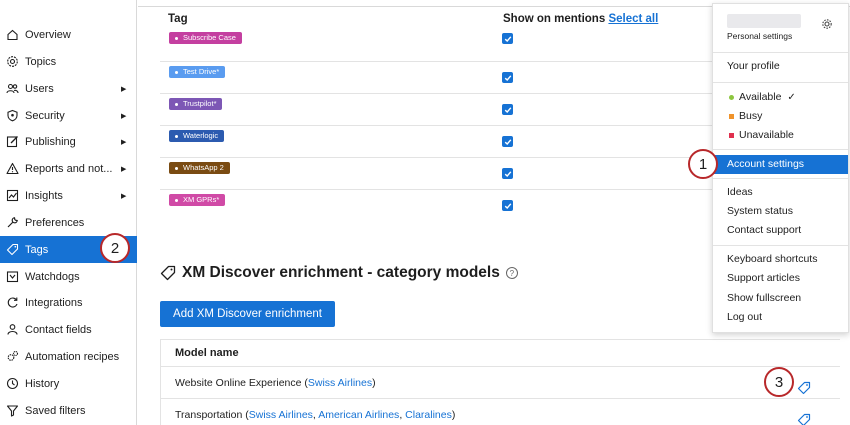 This screenshot has width=850, height=425. What do you see at coordinates (460, 46) in the screenshot?
I see `tag-row: Subscribe Case` at bounding box center [460, 46].